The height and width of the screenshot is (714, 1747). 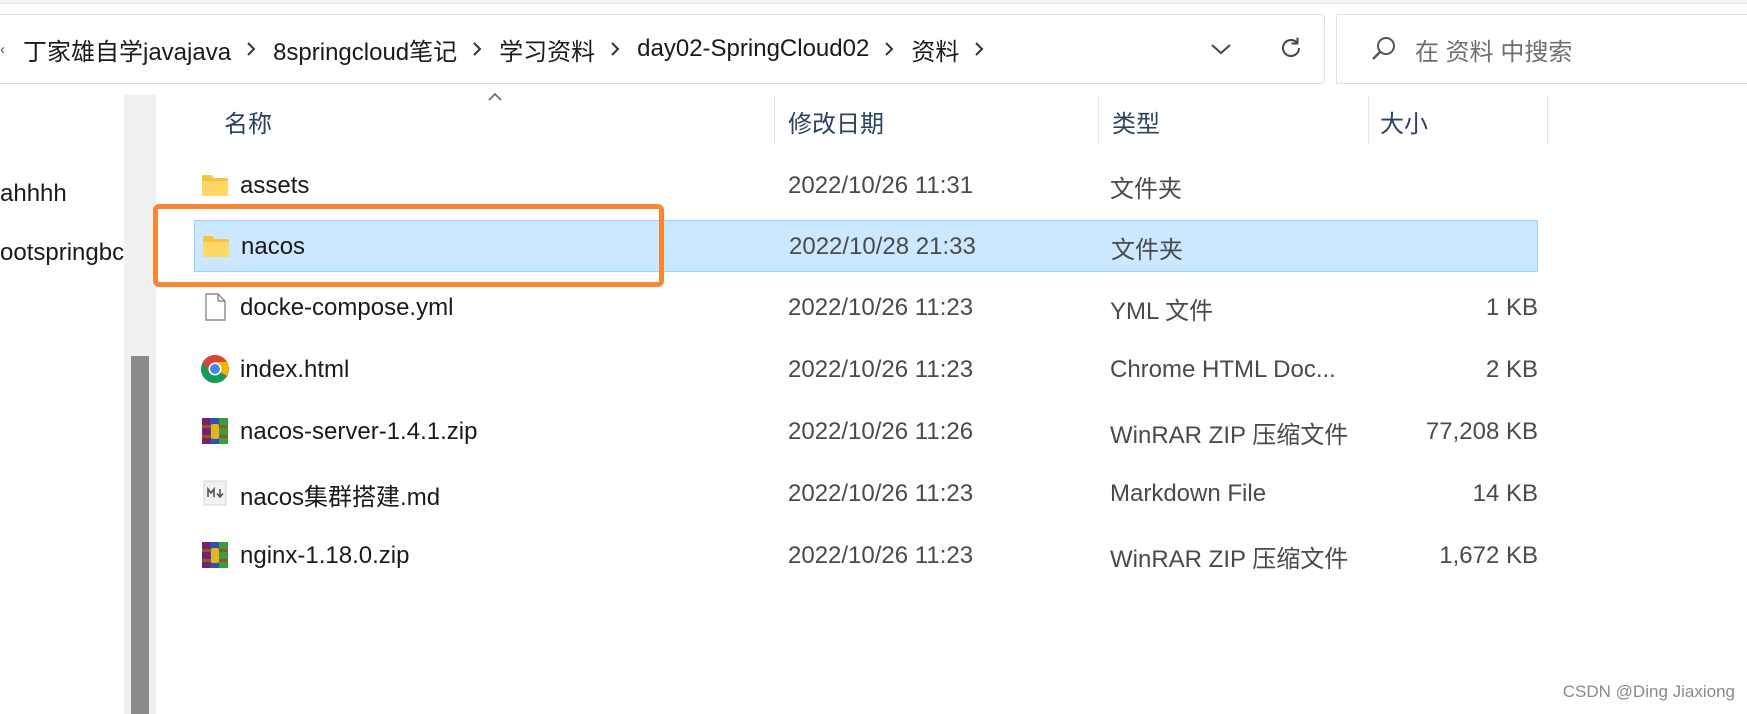 What do you see at coordinates (347, 307) in the screenshot?
I see `file-name: docke-compose.yml` at bounding box center [347, 307].